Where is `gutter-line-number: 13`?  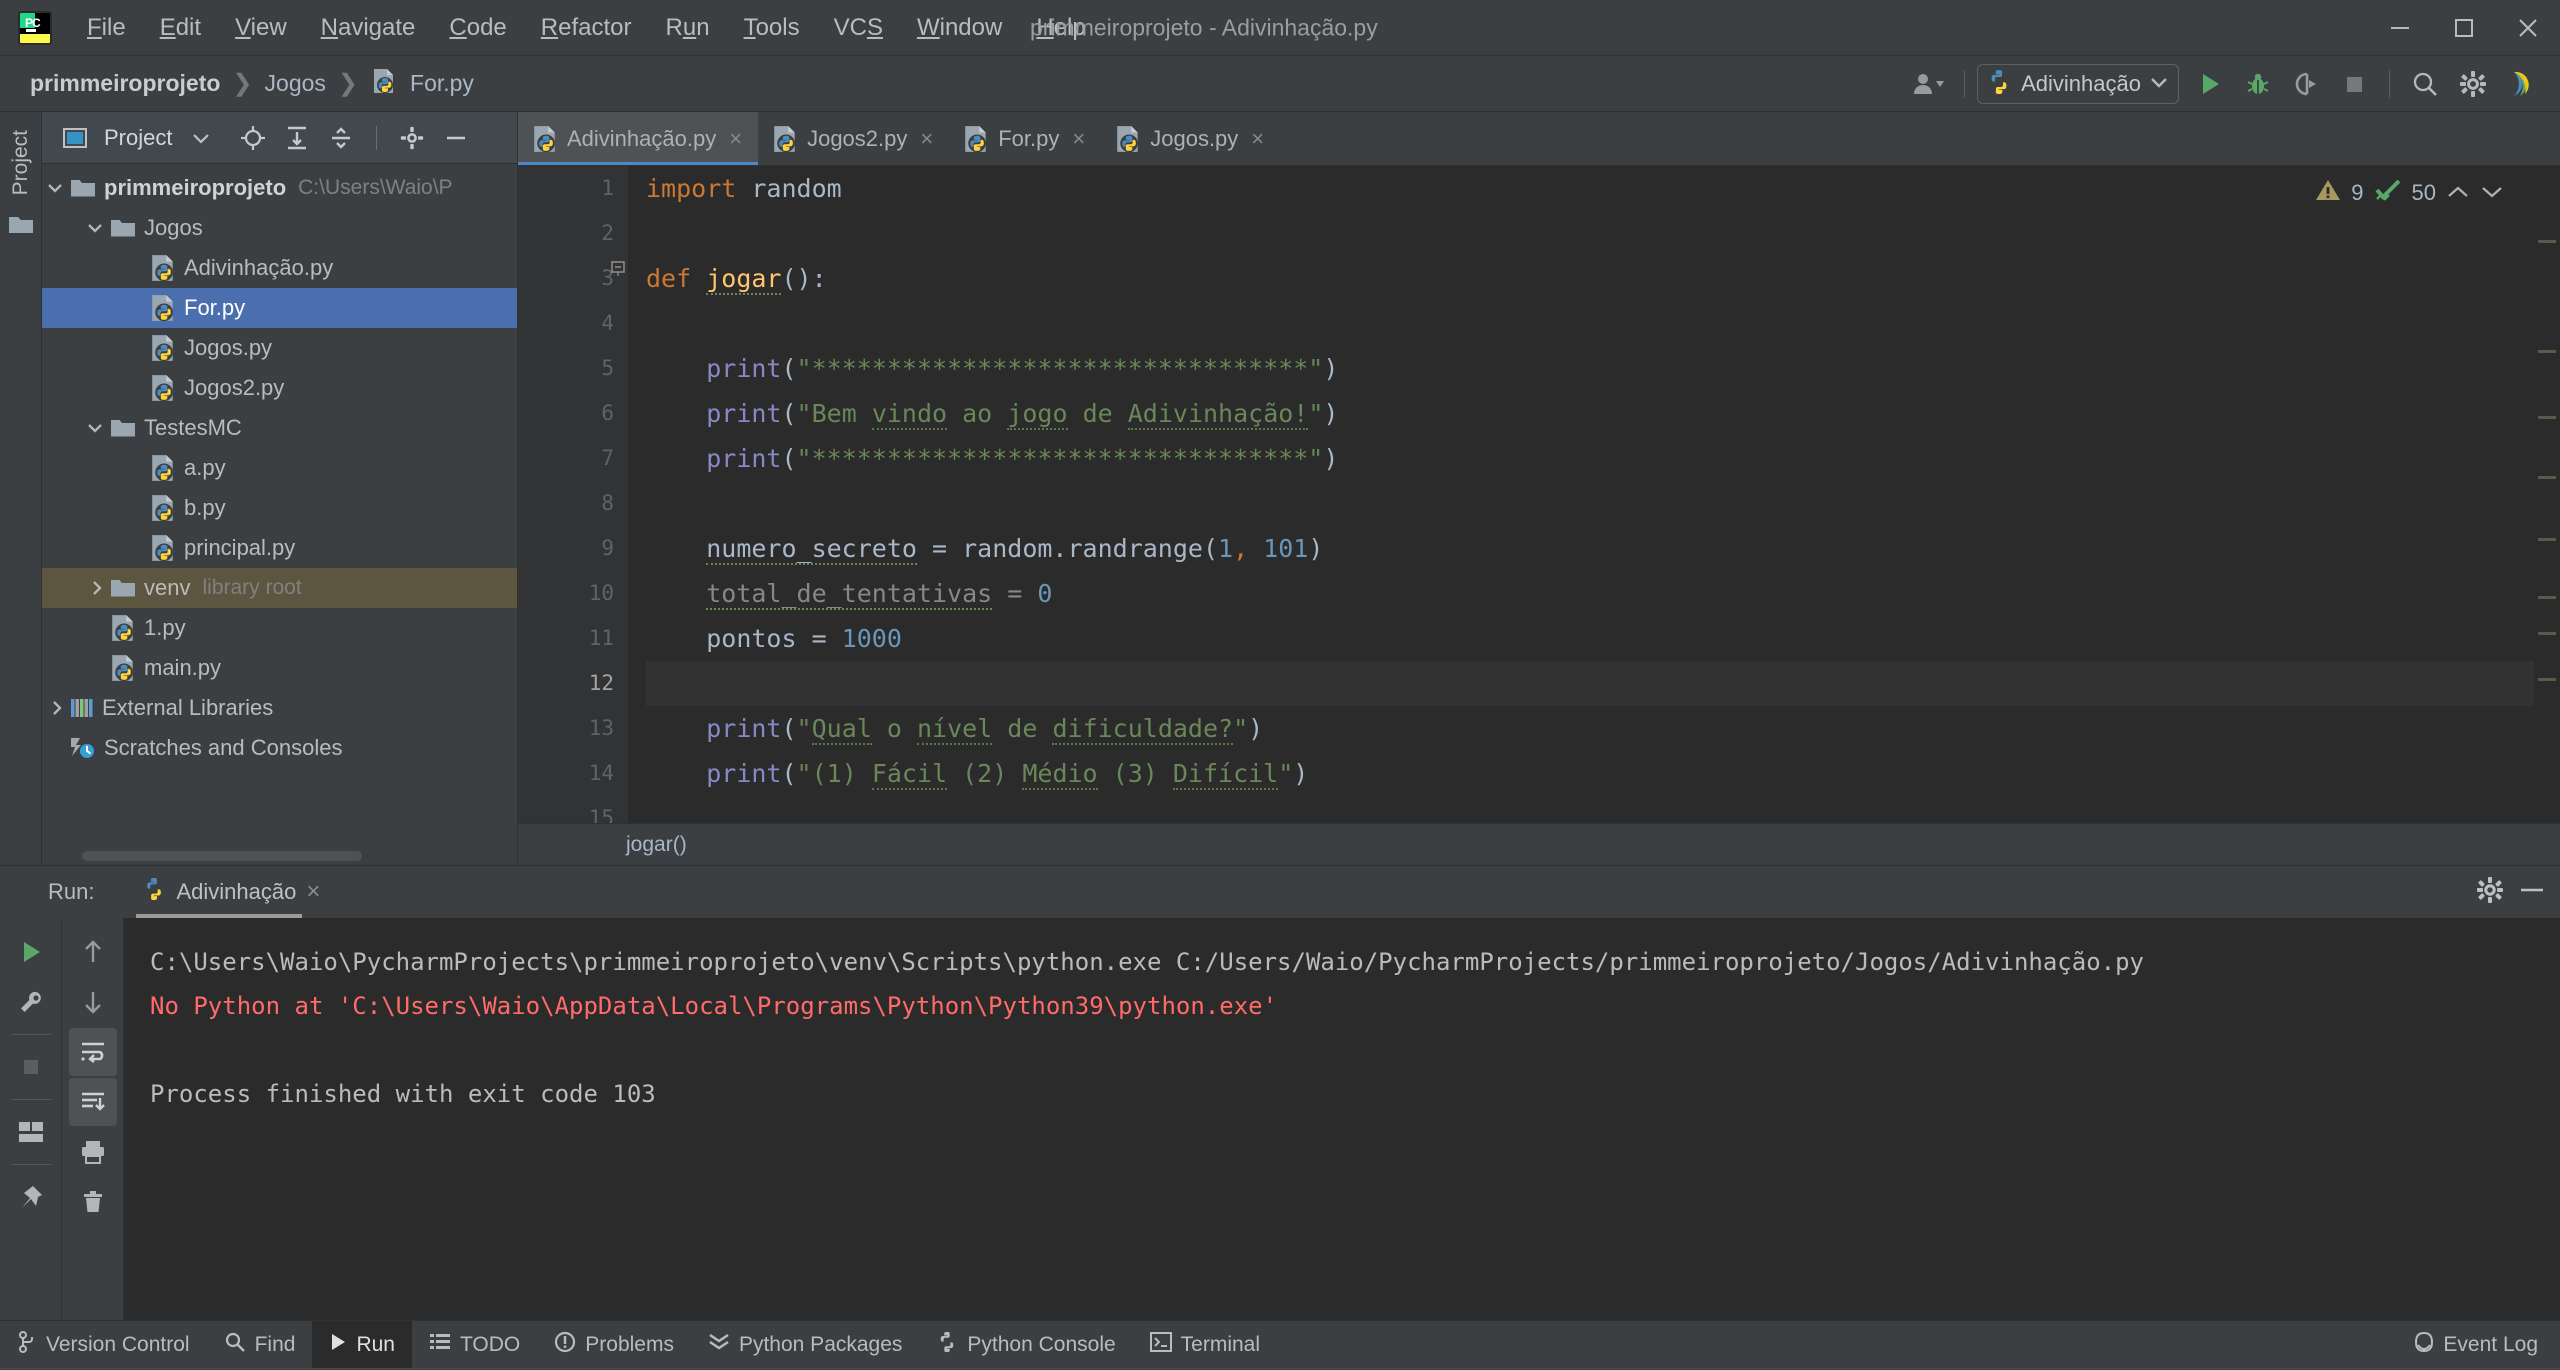 gutter-line-number: 13 is located at coordinates (573, 728).